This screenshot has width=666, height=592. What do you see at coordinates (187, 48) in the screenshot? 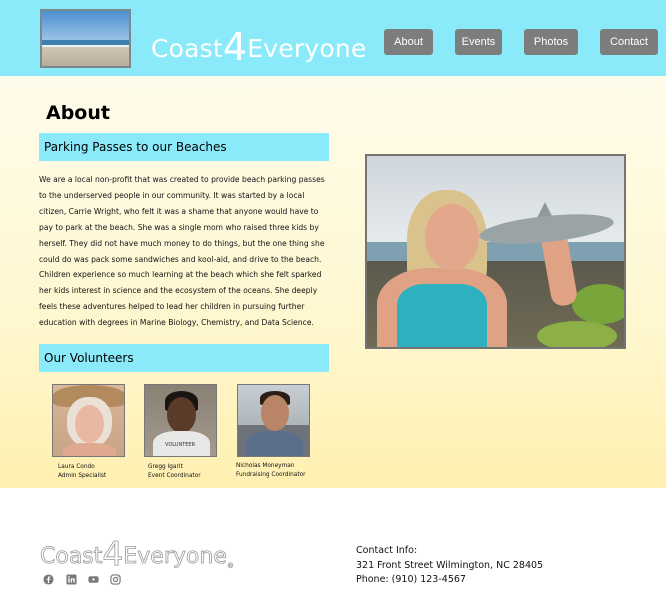
I see `logo-prefix: Coast` at bounding box center [187, 48].